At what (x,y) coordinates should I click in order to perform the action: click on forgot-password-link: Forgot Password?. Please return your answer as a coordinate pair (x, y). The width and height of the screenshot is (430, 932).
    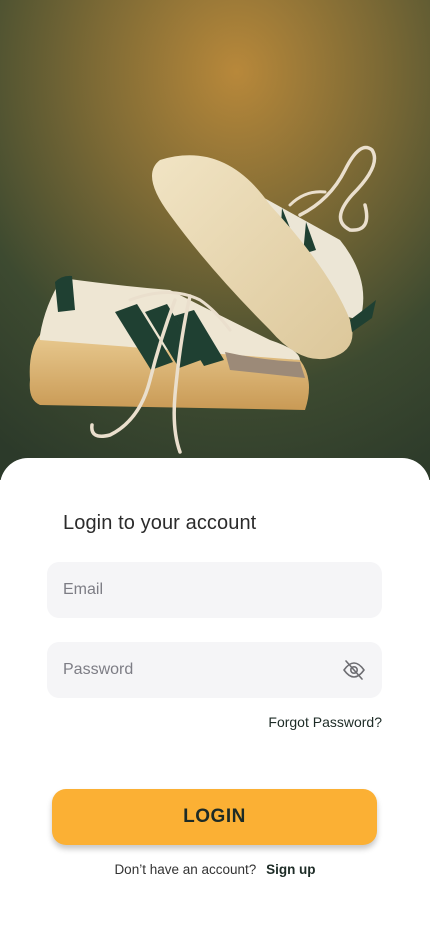
    Looking at the image, I should click on (325, 722).